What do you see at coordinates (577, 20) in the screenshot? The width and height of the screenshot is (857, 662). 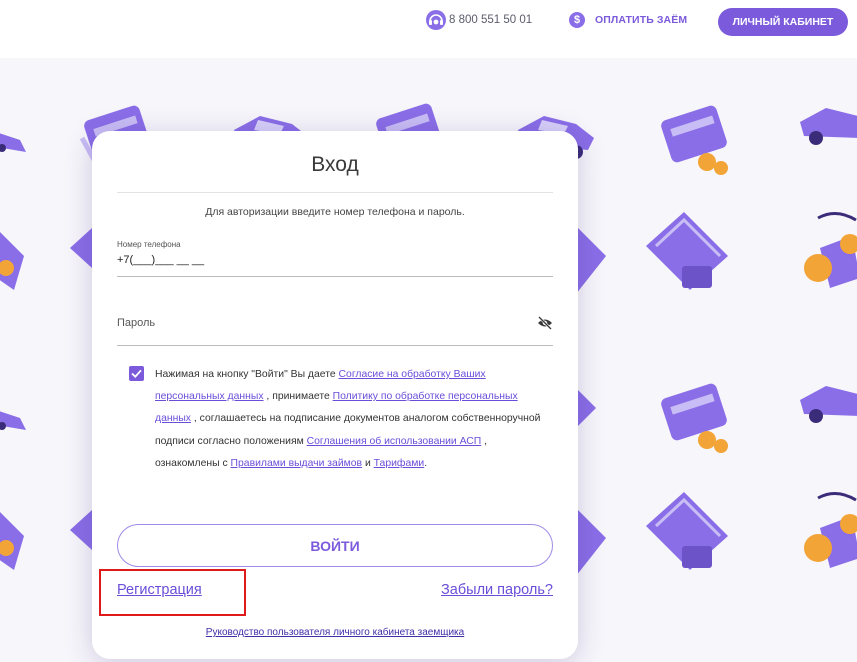 I see `dollar-icon: $` at bounding box center [577, 20].